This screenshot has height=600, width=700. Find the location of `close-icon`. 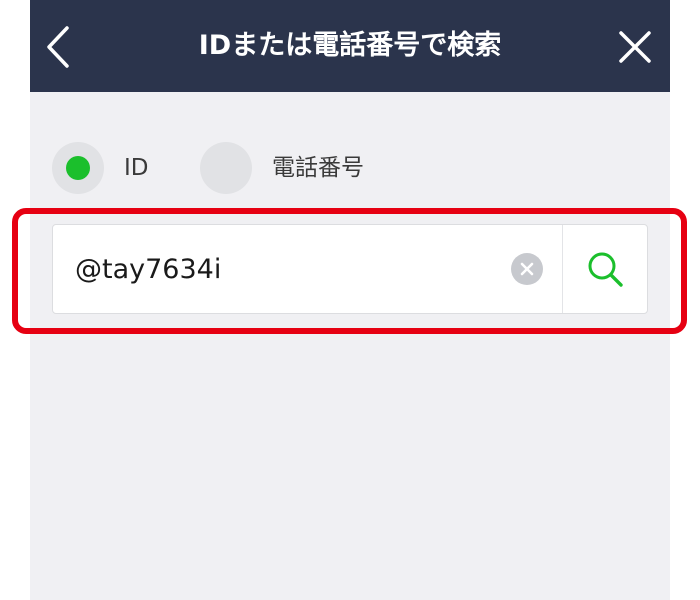

close-icon is located at coordinates (635, 47).